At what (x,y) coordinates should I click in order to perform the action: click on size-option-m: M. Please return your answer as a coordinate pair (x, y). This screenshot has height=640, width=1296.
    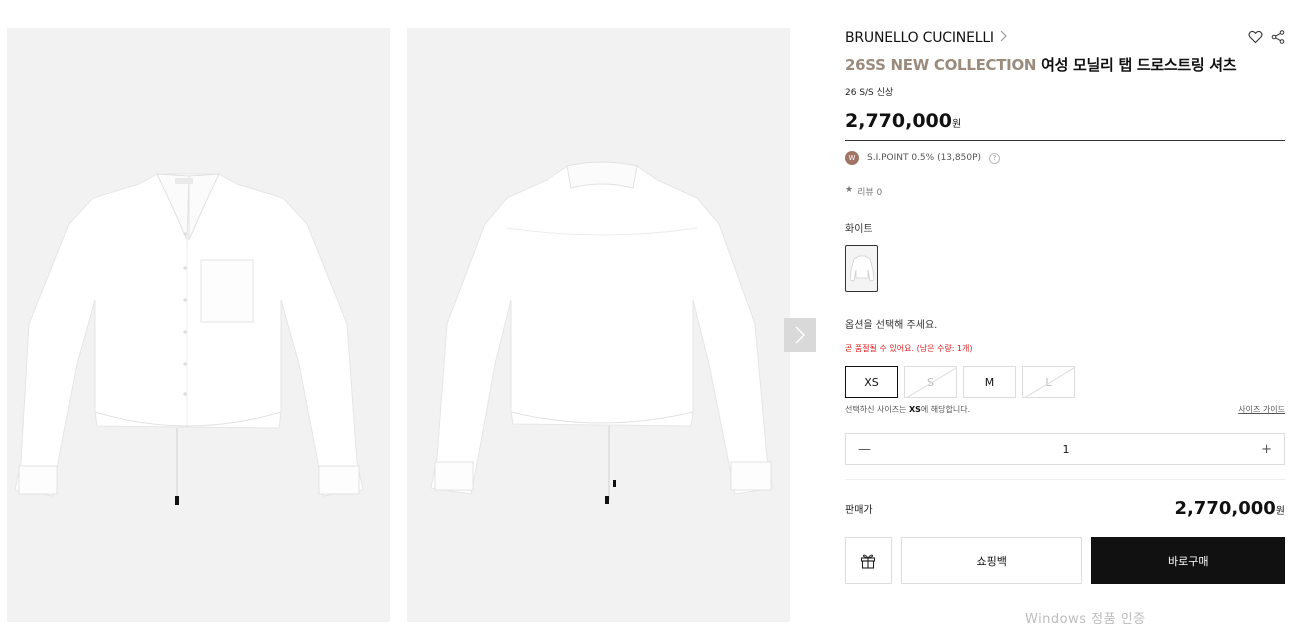
    Looking at the image, I should click on (989, 382).